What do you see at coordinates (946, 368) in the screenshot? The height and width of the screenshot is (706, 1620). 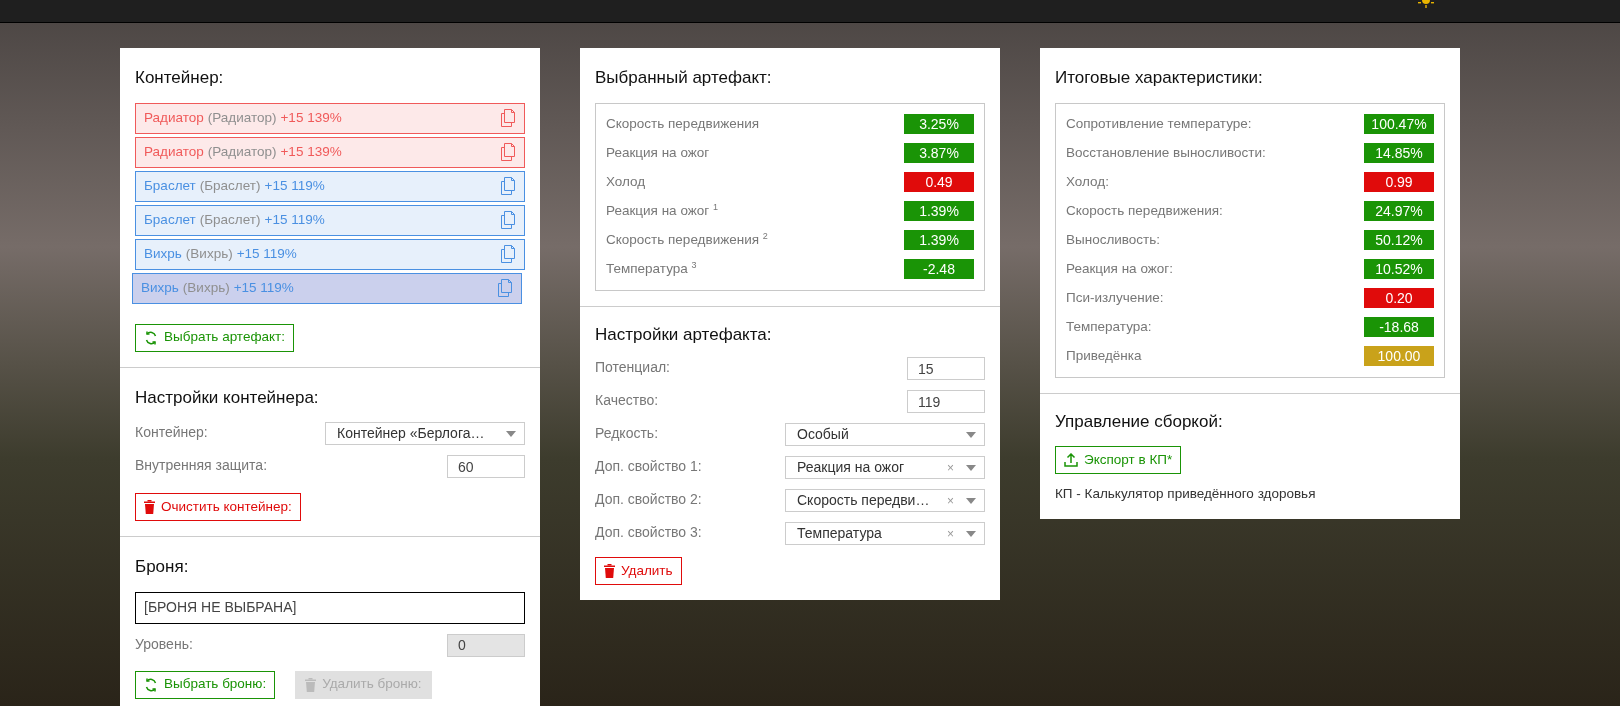 I see `number-field: 15` at bounding box center [946, 368].